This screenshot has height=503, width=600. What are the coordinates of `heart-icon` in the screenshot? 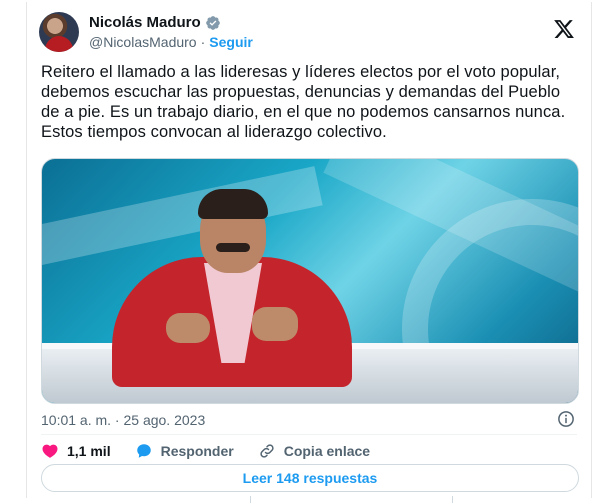 It's located at (50, 451).